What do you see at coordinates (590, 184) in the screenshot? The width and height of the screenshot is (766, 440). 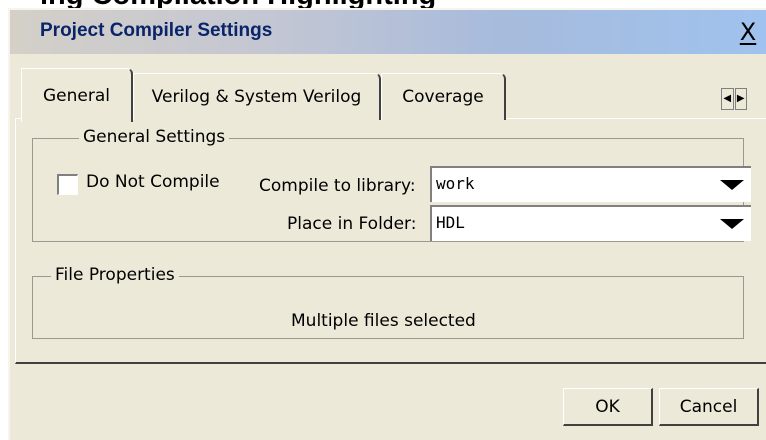 I see `compile-to-library-combobox: work` at bounding box center [590, 184].